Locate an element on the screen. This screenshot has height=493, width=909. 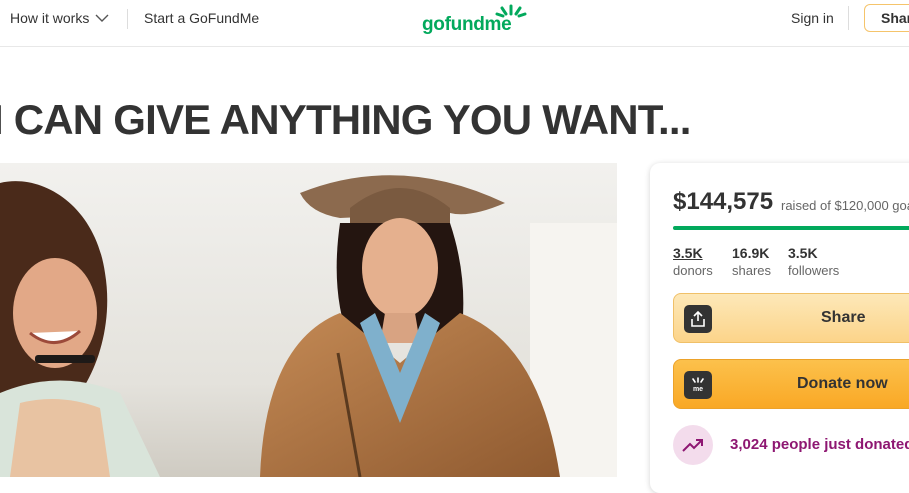
start-gofundme-link: Start a GoFundMe is located at coordinates (201, 18).